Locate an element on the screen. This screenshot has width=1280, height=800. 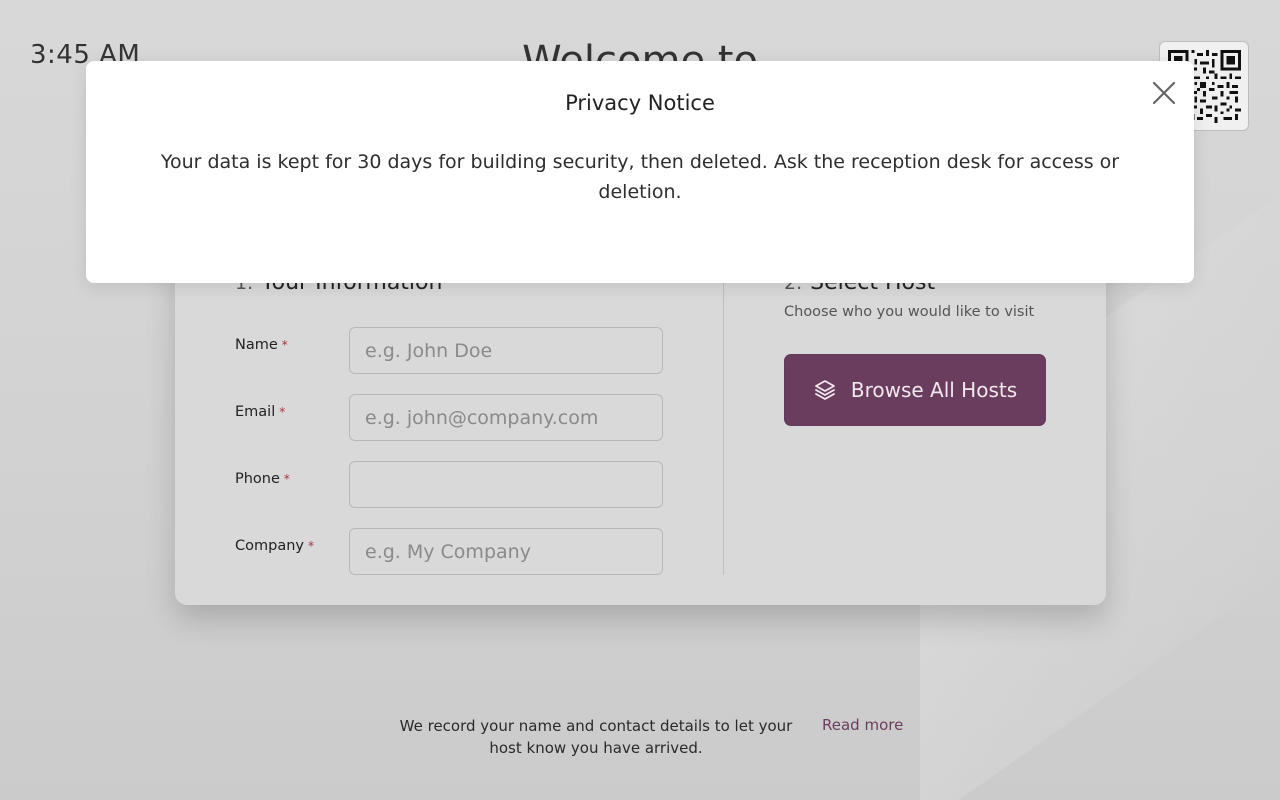
company-input is located at coordinates (506, 551).